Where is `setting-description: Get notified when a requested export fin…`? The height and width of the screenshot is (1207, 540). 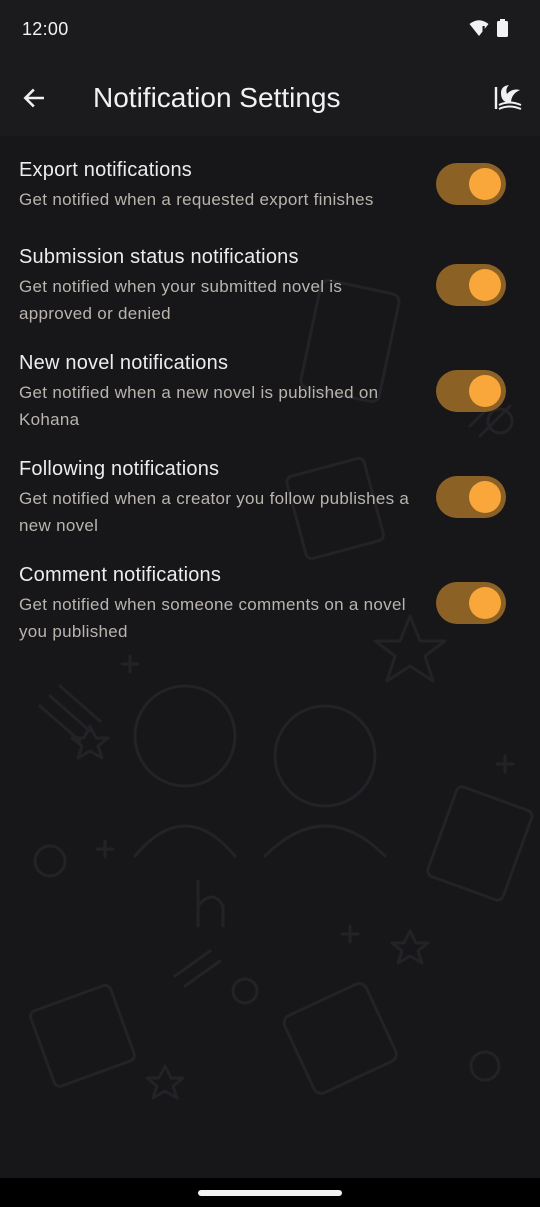
setting-description: Get notified when a requested export fin… is located at coordinates (196, 199).